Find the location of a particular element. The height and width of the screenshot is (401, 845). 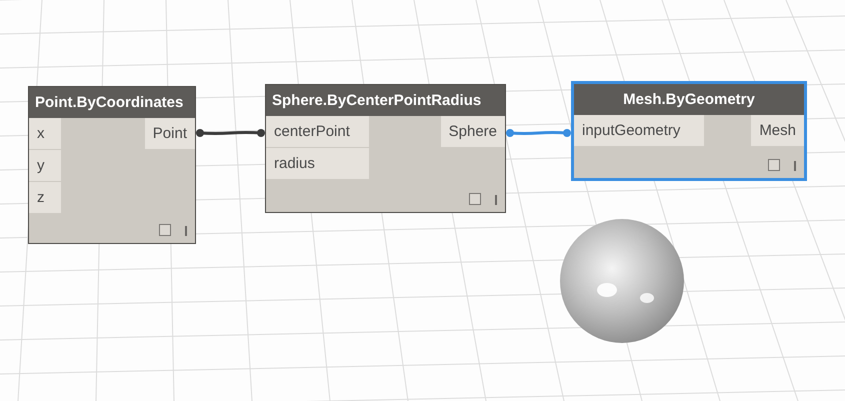

input-port: x is located at coordinates (45, 133).